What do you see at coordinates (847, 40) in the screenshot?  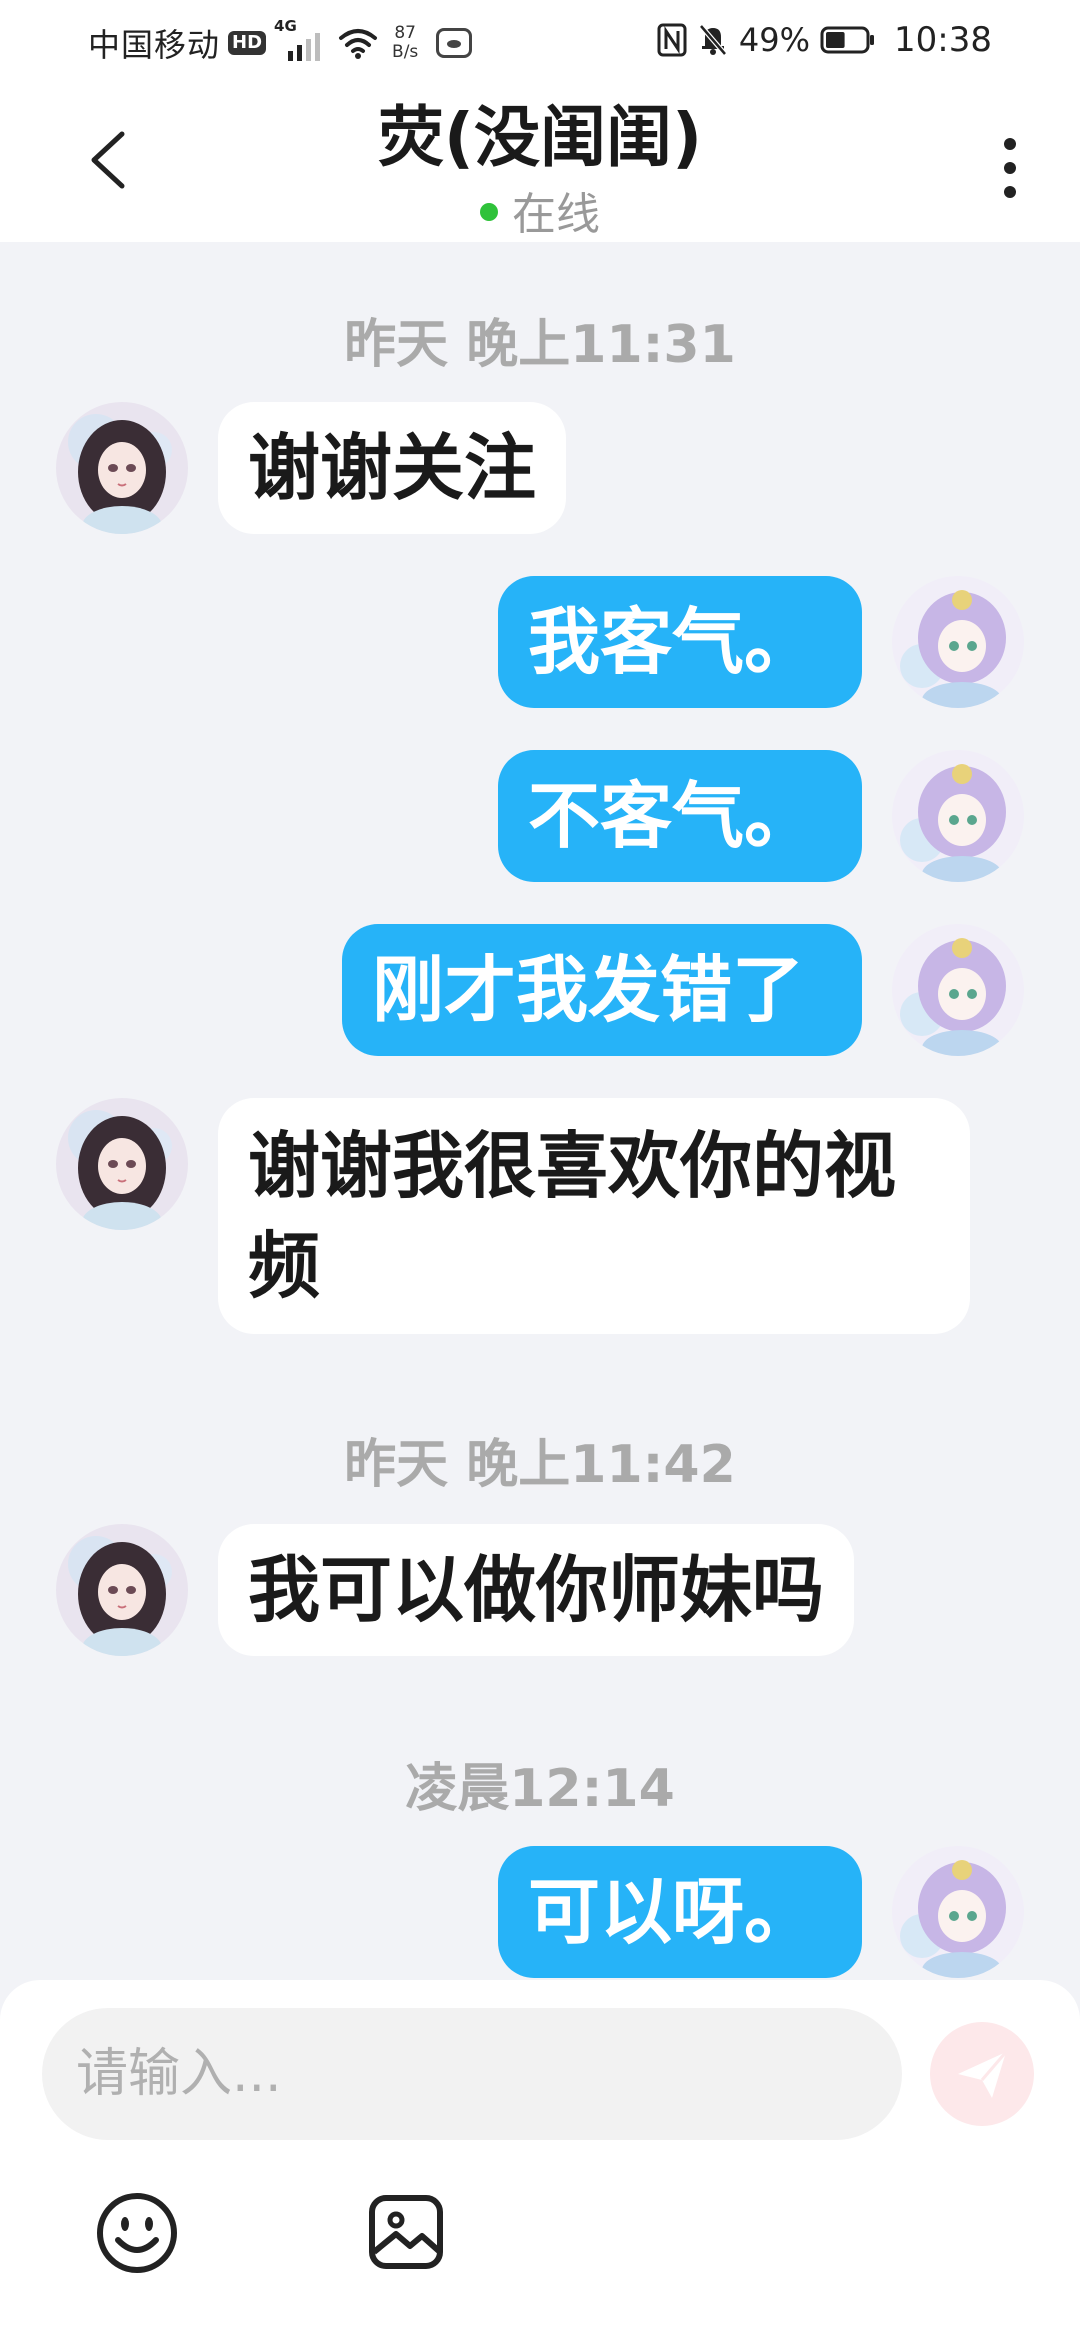 I see `battery-icon` at bounding box center [847, 40].